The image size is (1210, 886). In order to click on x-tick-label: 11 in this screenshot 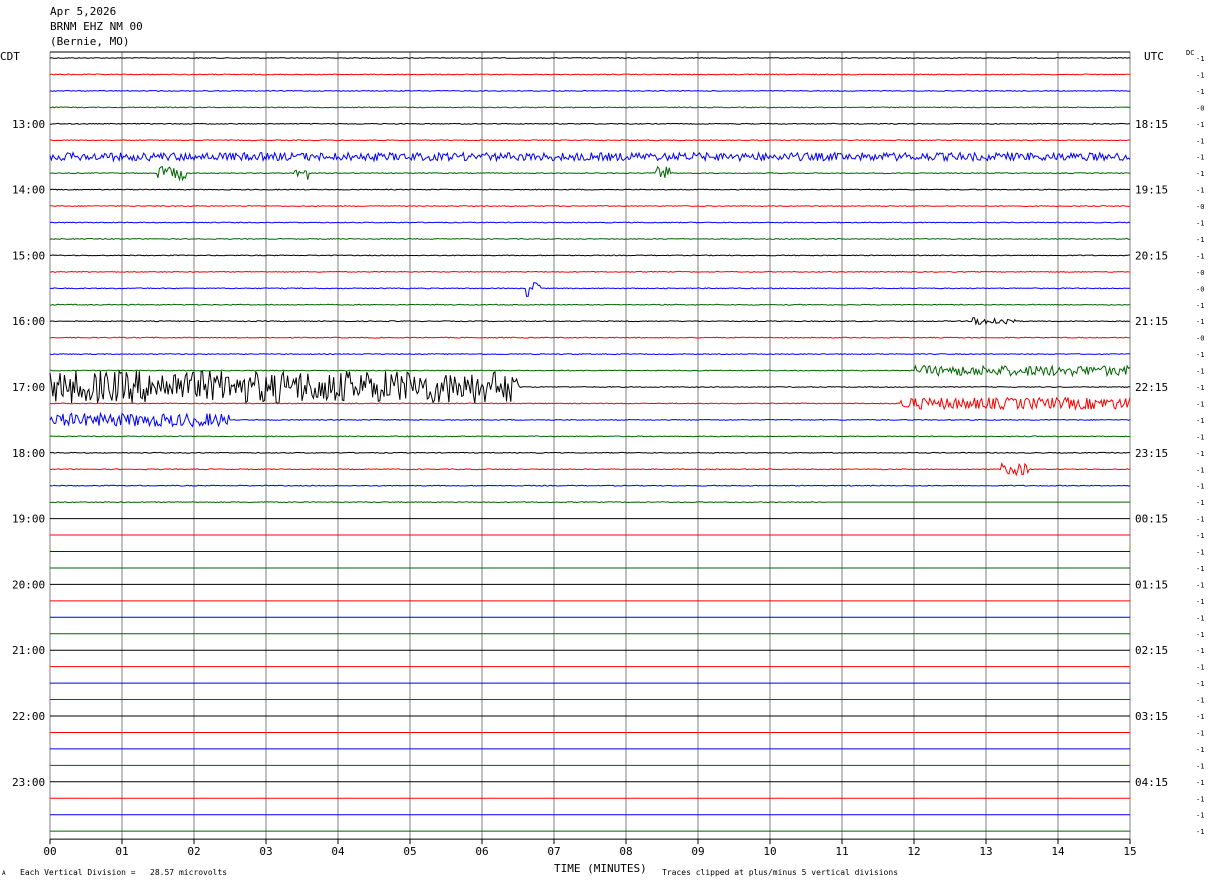, I will do `click(841, 851)`.